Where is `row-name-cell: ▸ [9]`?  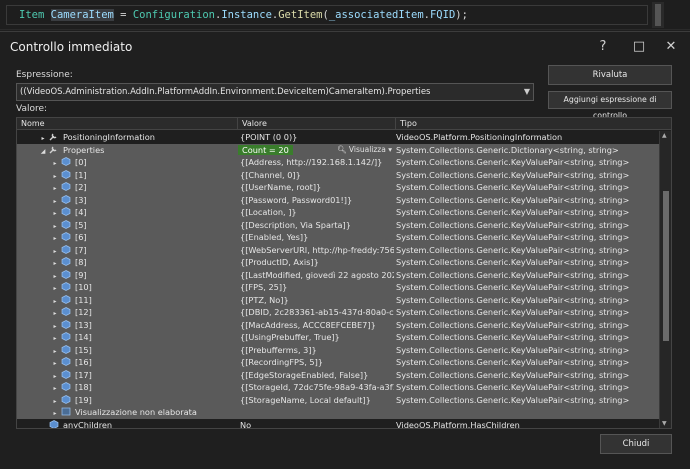 row-name-cell: ▸ [9] is located at coordinates (126, 275).